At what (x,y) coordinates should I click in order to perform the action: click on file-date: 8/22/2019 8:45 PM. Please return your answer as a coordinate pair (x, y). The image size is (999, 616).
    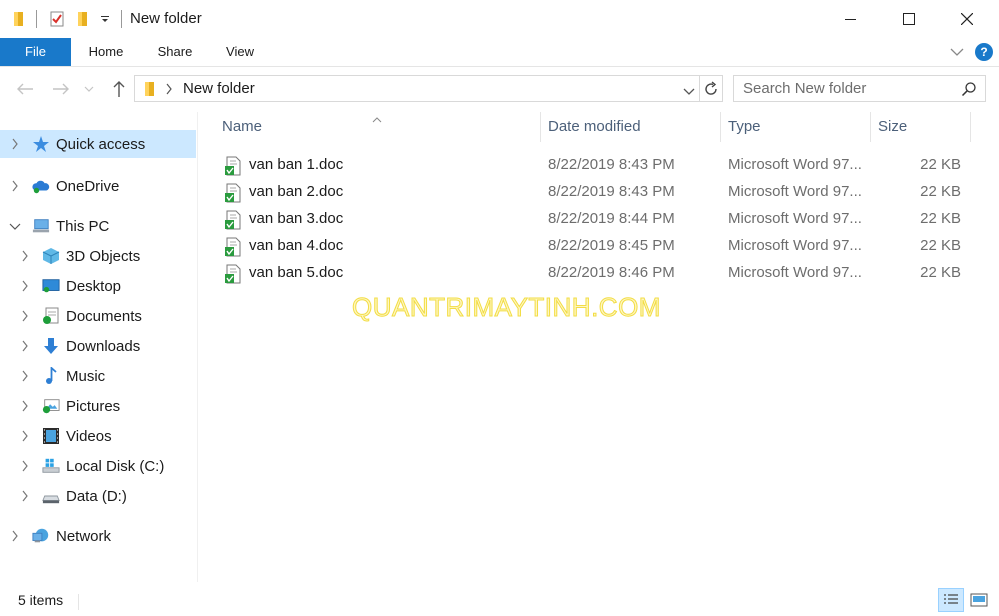
    Looking at the image, I should click on (611, 245).